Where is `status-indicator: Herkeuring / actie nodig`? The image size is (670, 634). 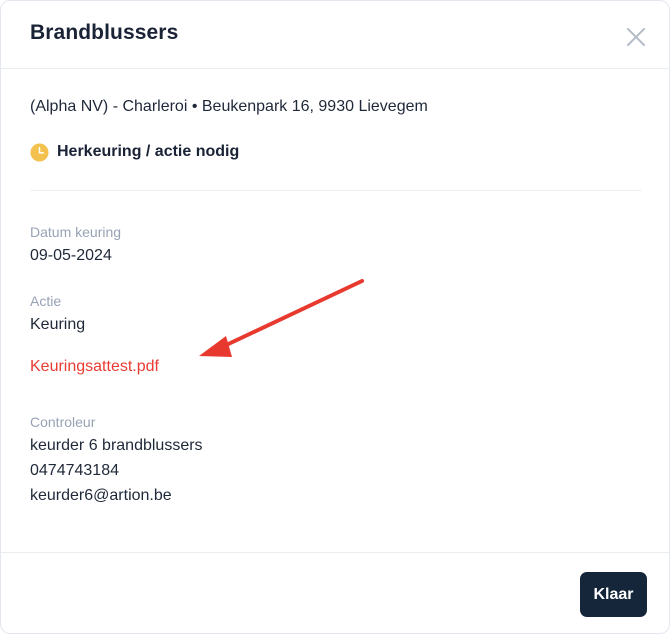 status-indicator: Herkeuring / actie nodig is located at coordinates (134, 152).